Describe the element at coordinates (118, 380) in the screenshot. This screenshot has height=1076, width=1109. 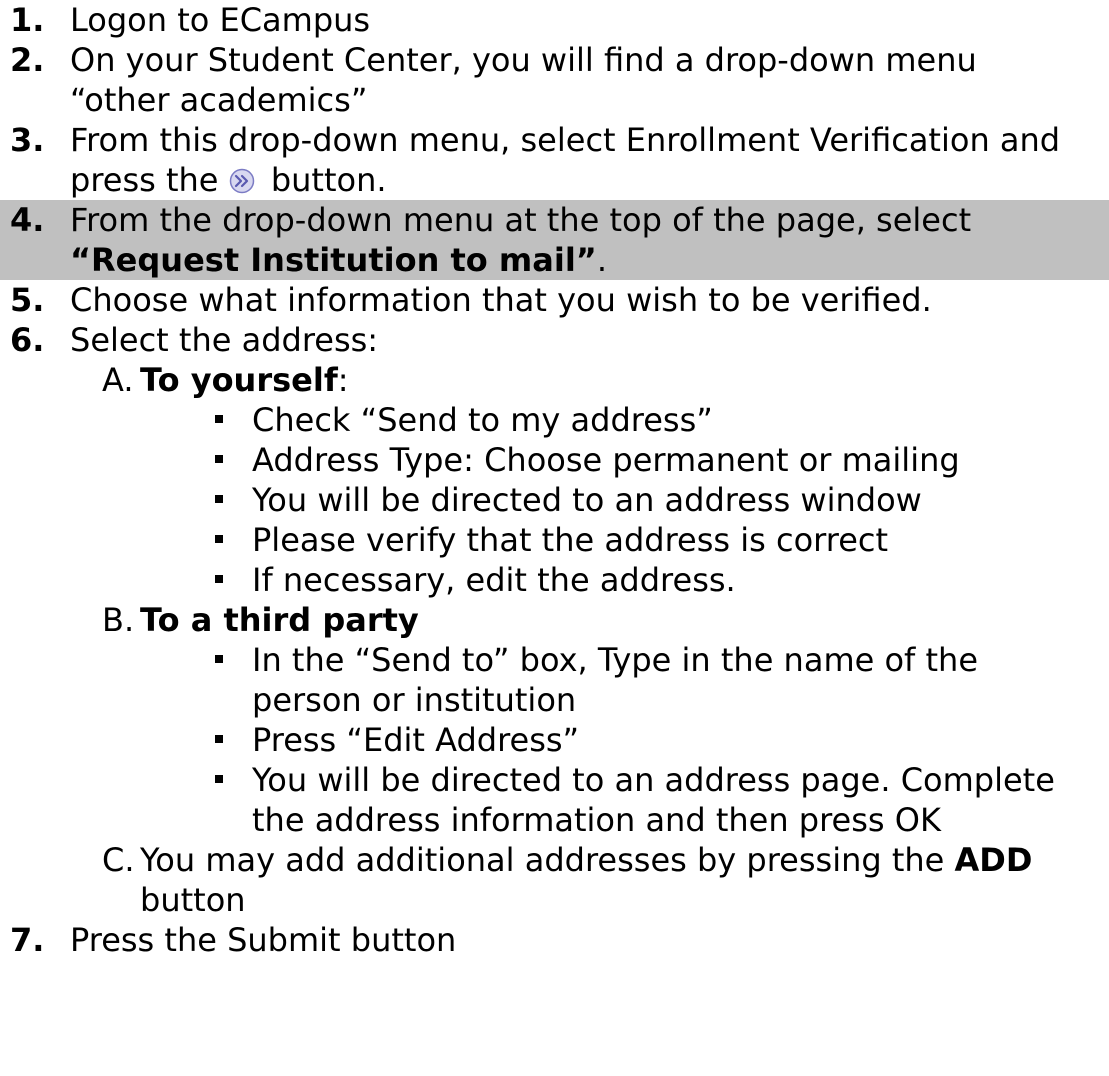
I see `substep-letter: A.` at that location.